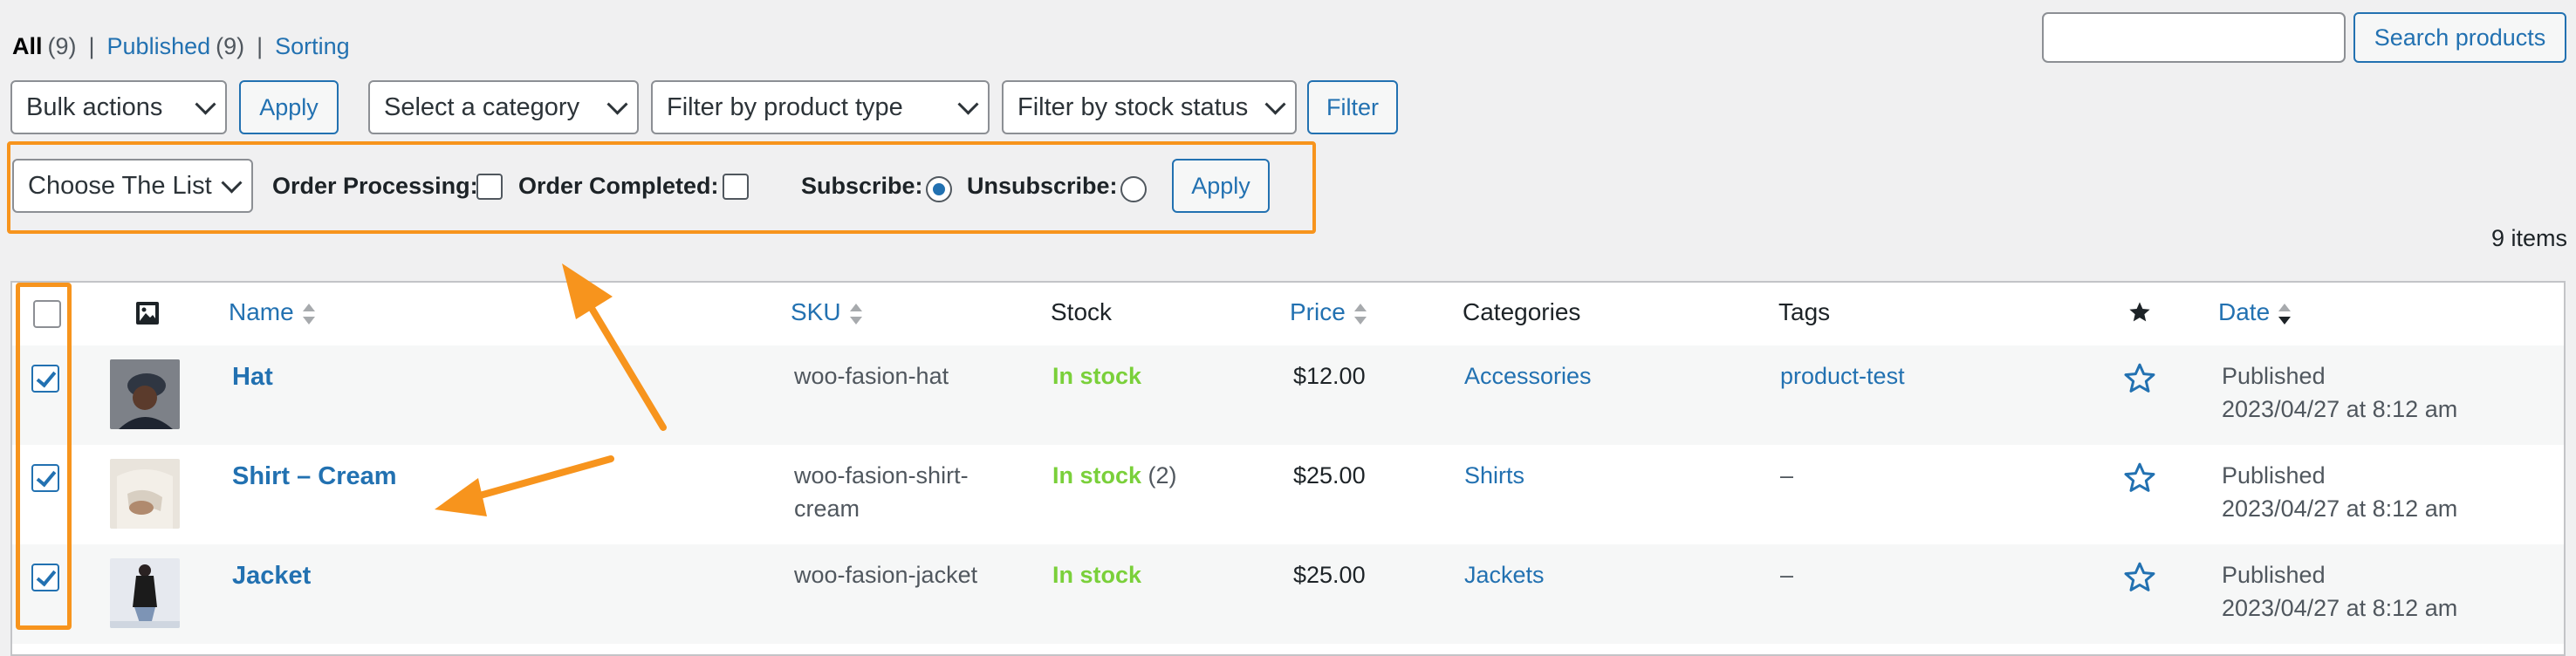 Image resolution: width=2576 pixels, height=656 pixels. I want to click on annotation-arrows, so click(551, 389).